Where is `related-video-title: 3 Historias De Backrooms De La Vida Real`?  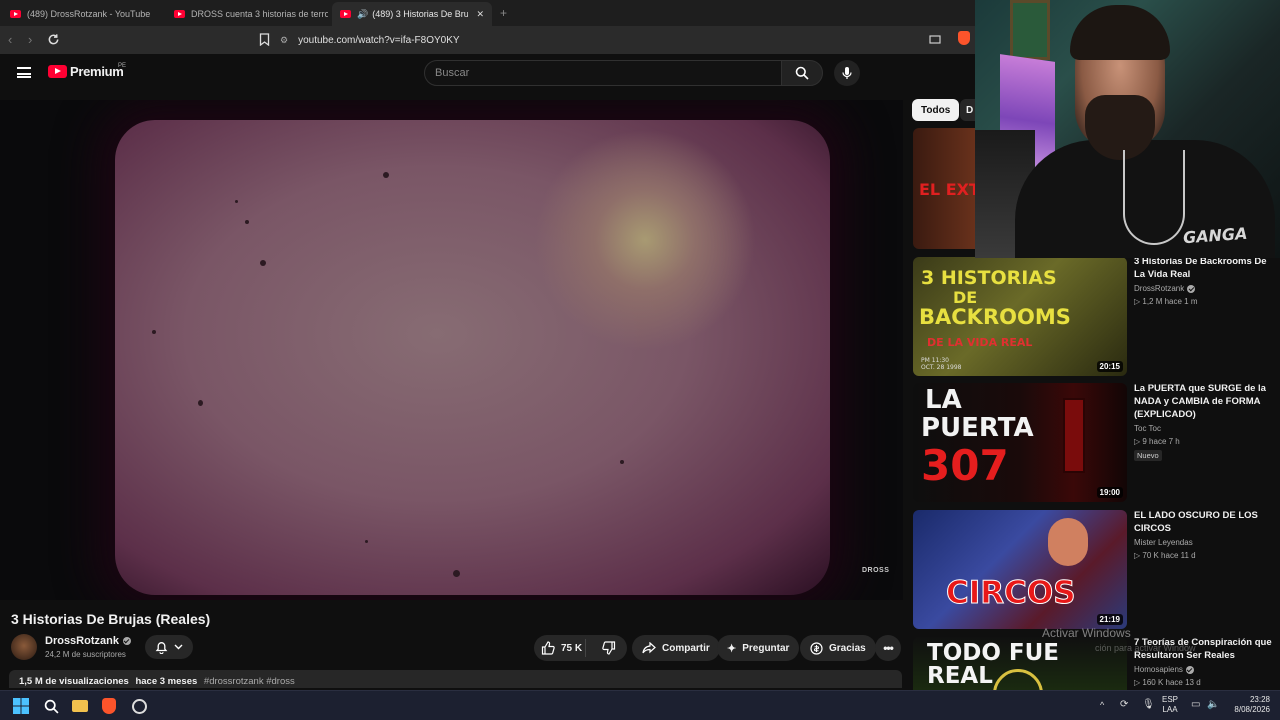
related-video-title: 3 Historias De Backrooms De La Vida Real is located at coordinates (1204, 268).